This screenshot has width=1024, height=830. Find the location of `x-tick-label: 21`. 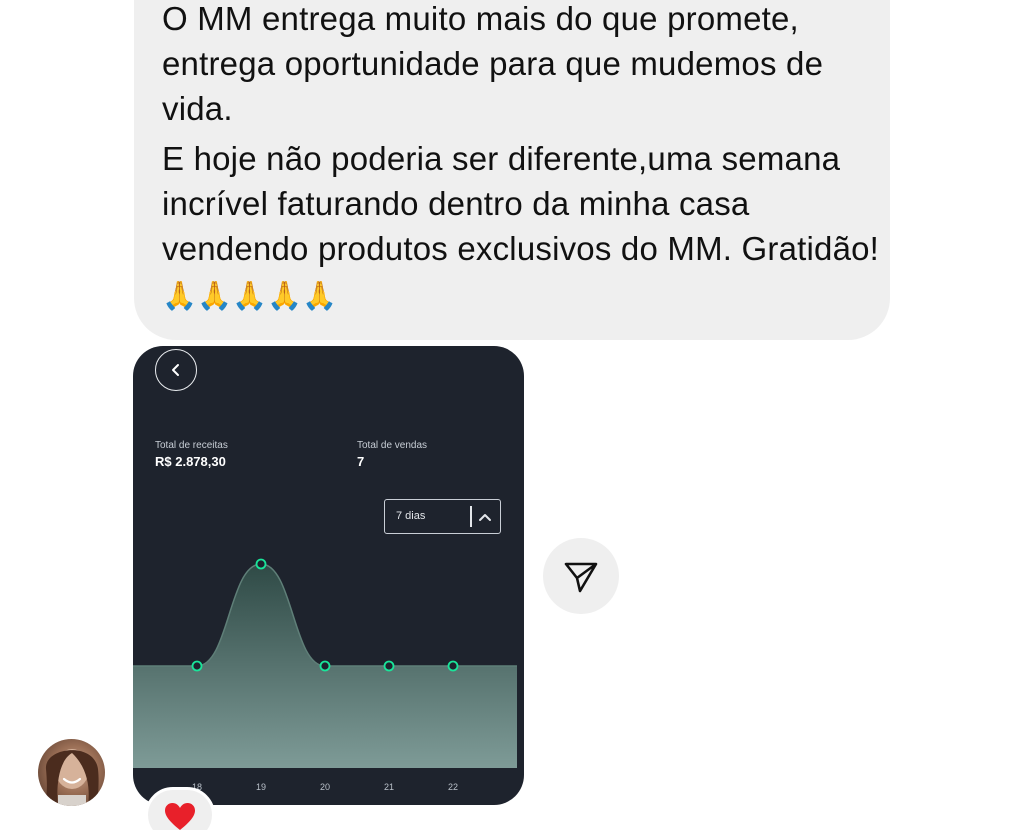

x-tick-label: 21 is located at coordinates (389, 787).